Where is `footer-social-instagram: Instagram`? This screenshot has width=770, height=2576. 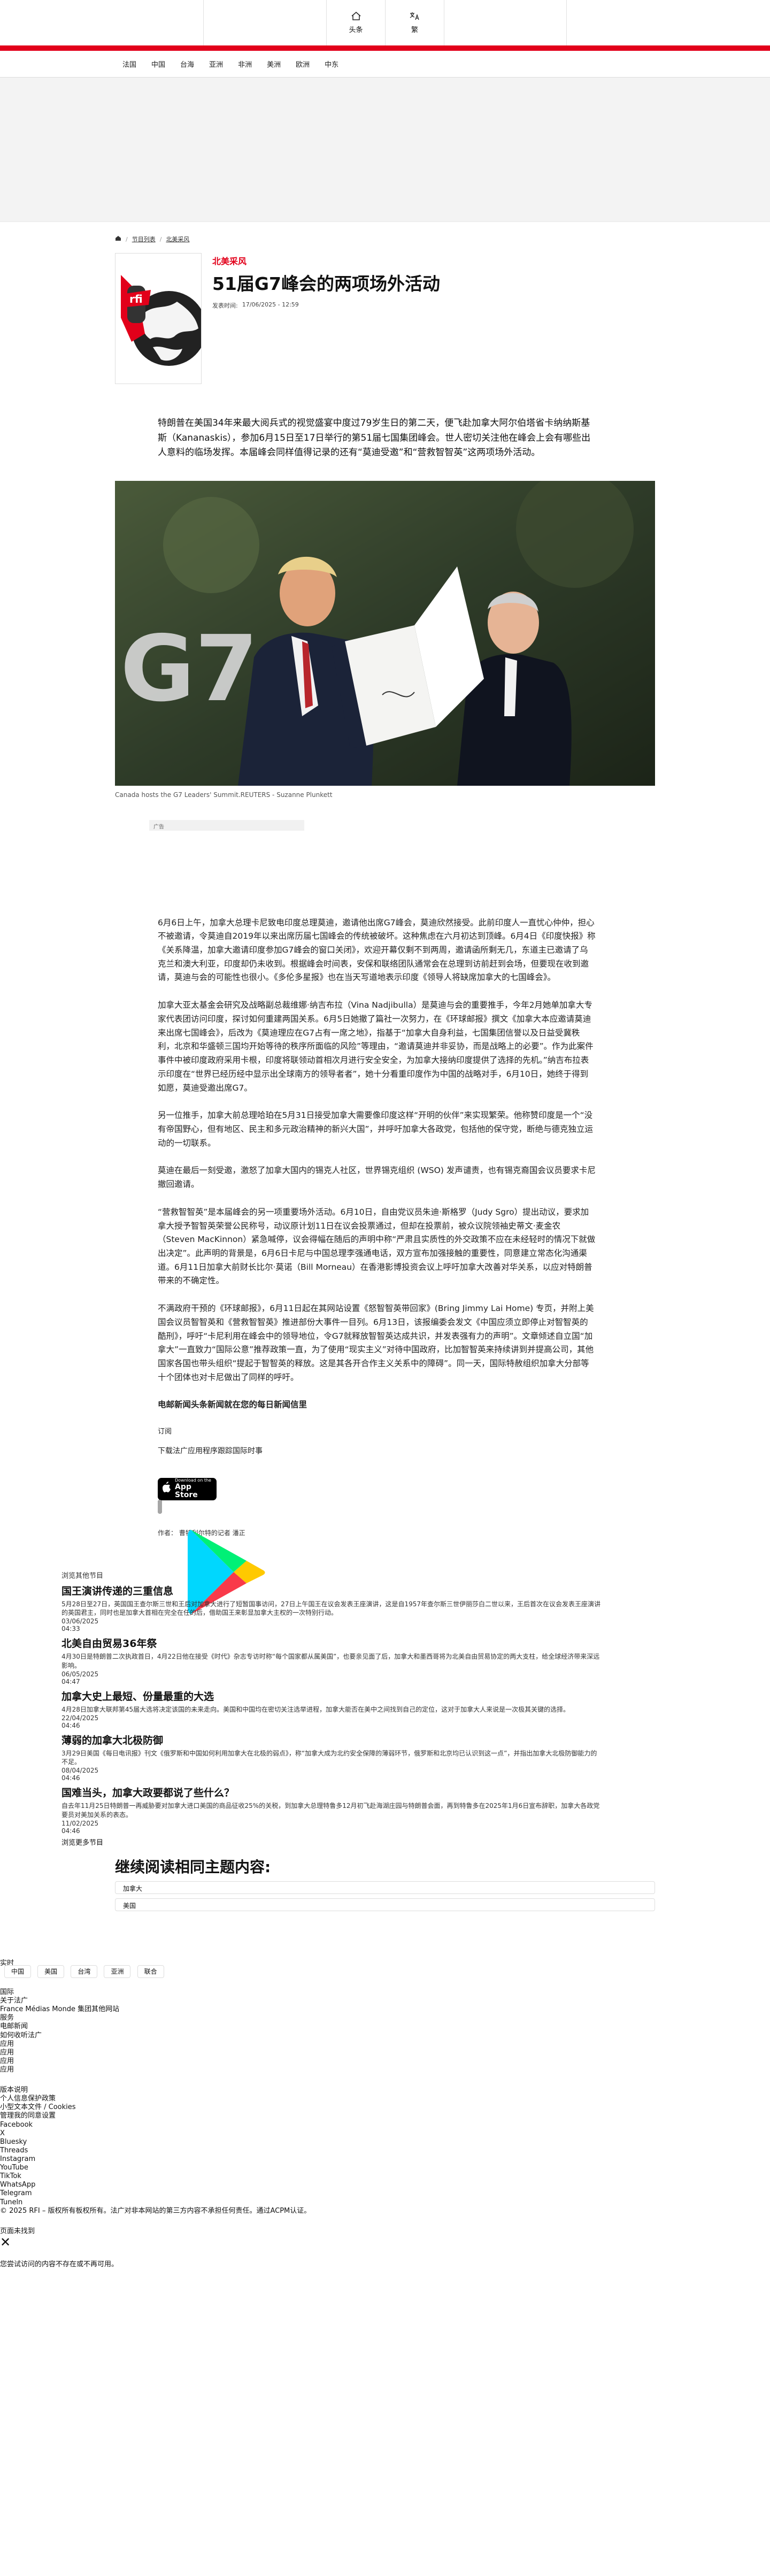 footer-social-instagram: Instagram is located at coordinates (385, 2159).